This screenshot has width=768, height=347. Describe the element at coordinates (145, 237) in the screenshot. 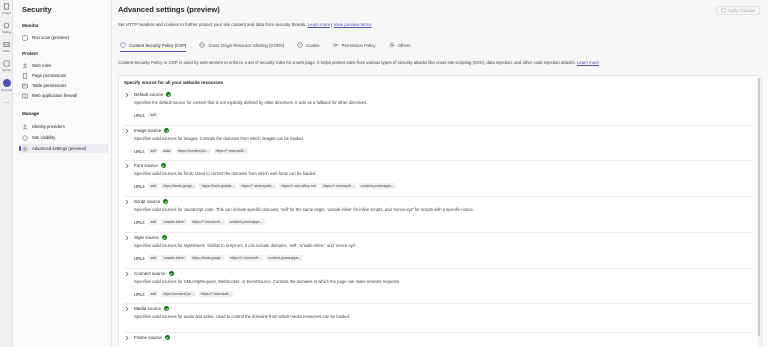

I see `source-header: Style source` at that location.